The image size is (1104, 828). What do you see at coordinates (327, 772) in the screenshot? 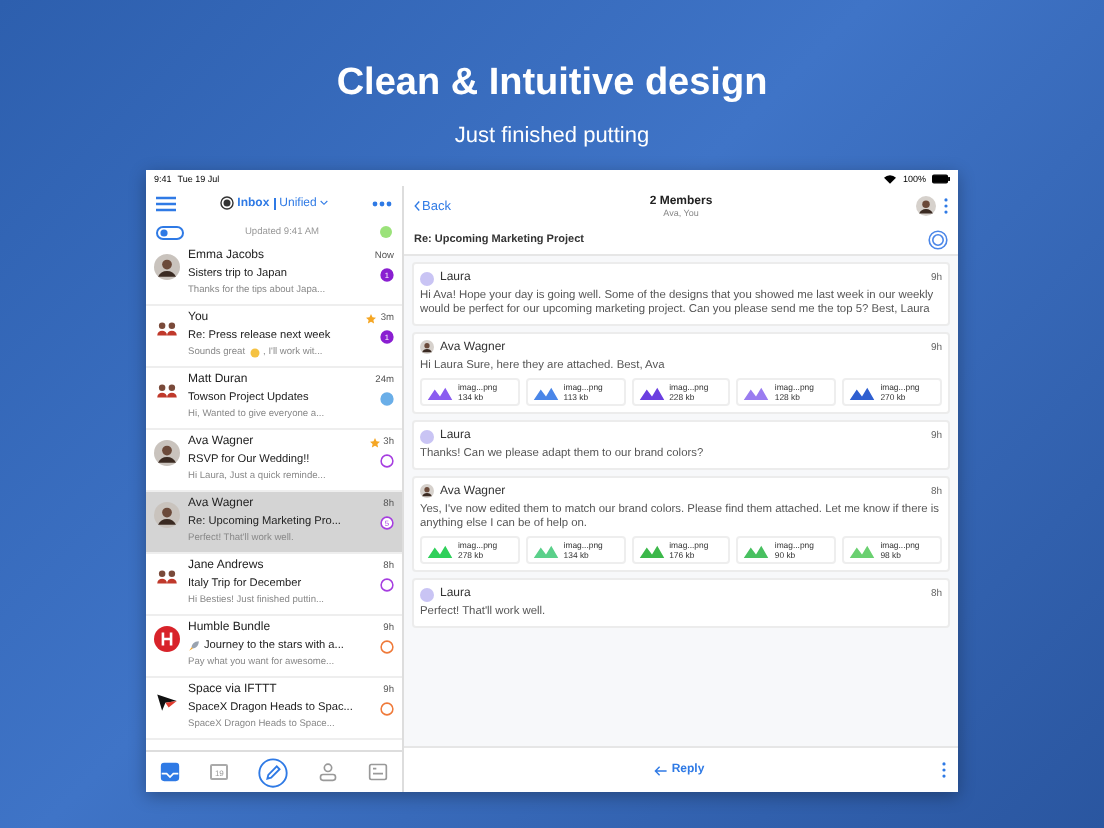
I see `contacts-icon` at bounding box center [327, 772].